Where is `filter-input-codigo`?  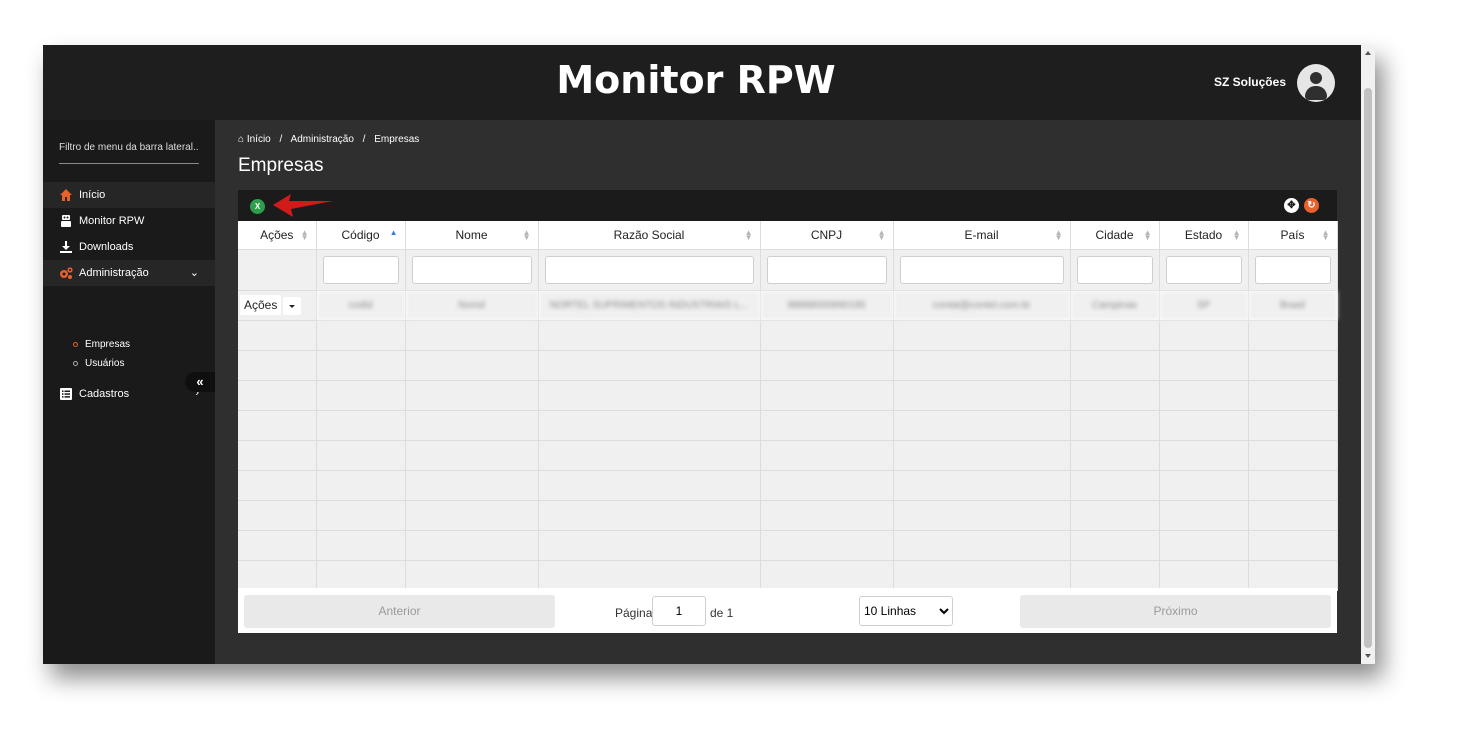 filter-input-codigo is located at coordinates (360, 269).